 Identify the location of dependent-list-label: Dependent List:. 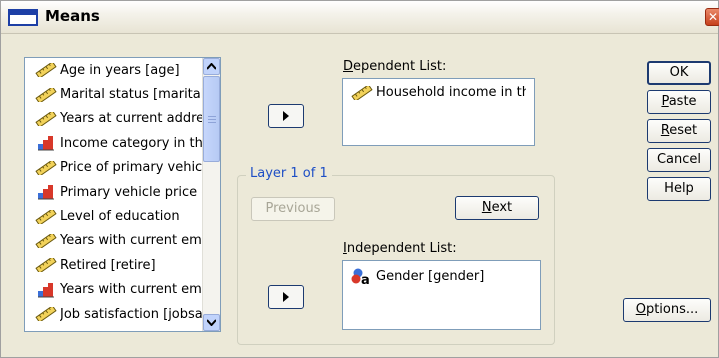
(395, 66).